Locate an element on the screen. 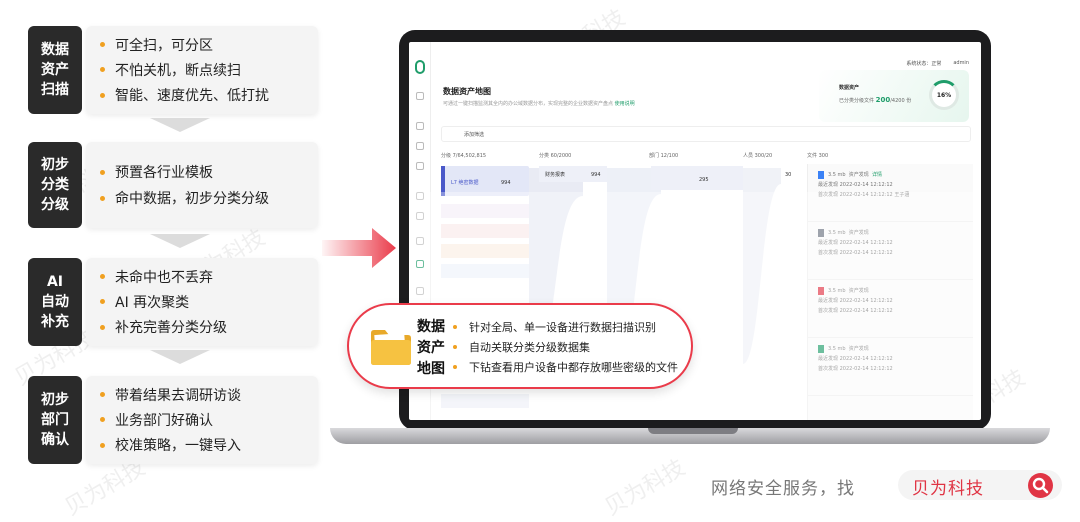 The image size is (1080, 522). bullet-item: 智能、速度优先、低打扰 is located at coordinates (209, 95).